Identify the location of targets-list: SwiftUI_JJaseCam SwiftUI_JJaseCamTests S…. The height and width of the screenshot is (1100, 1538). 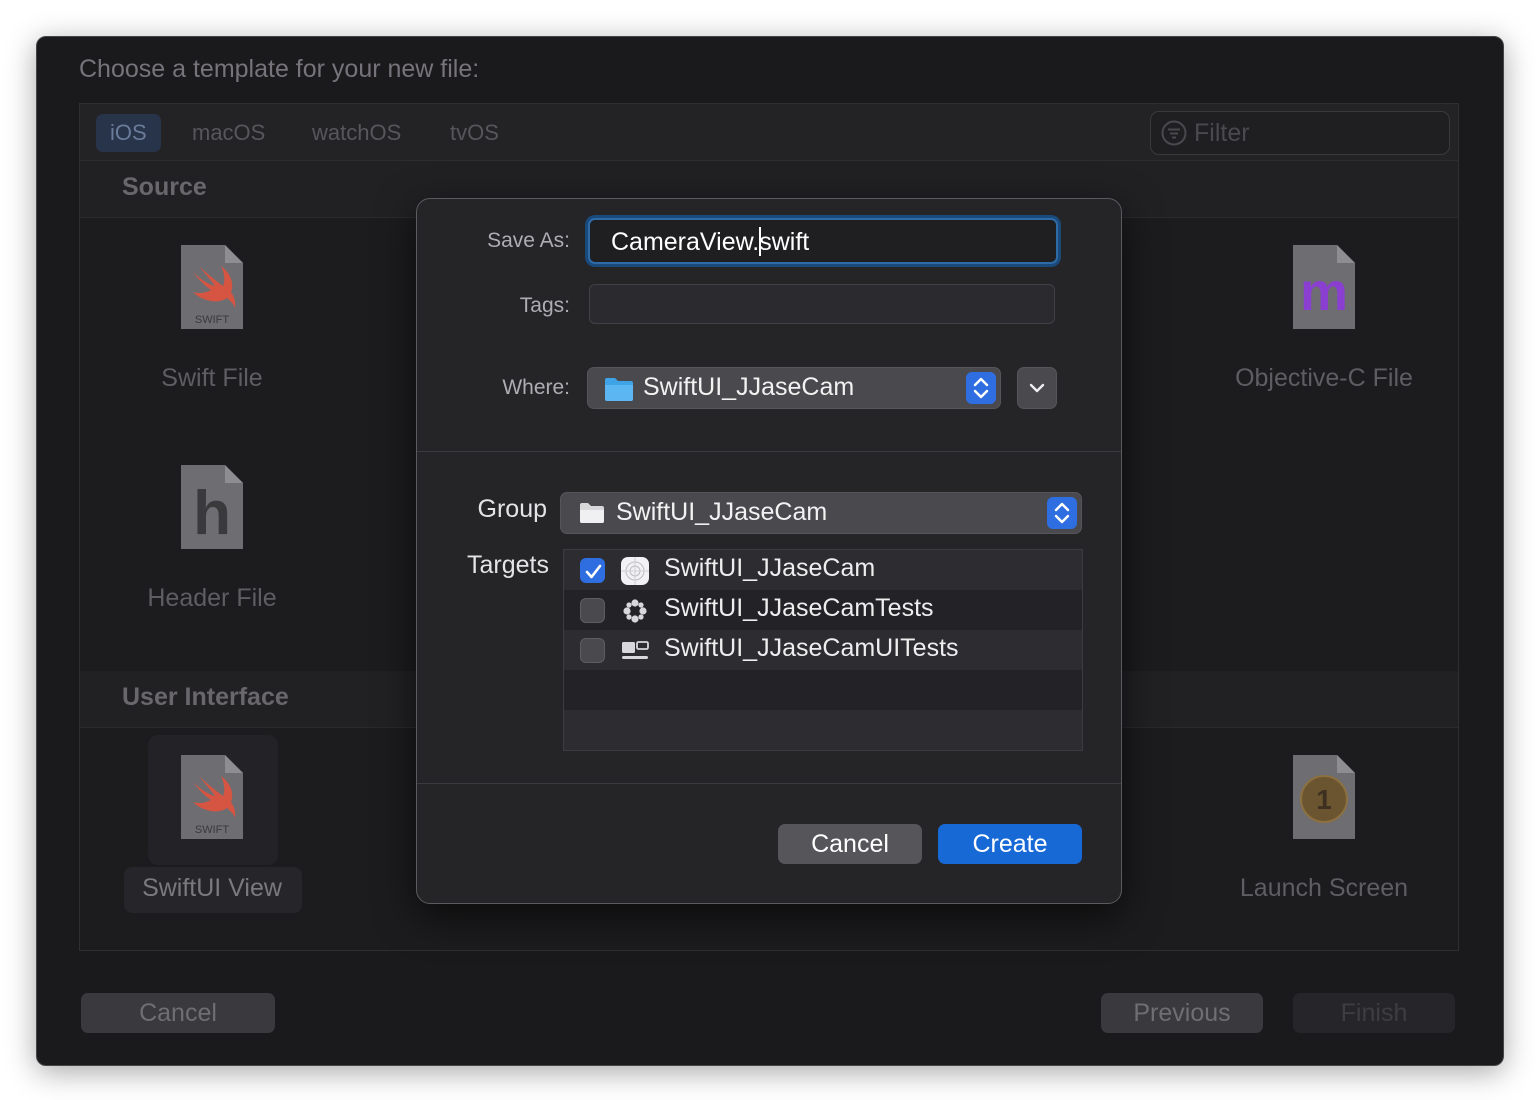
(823, 650).